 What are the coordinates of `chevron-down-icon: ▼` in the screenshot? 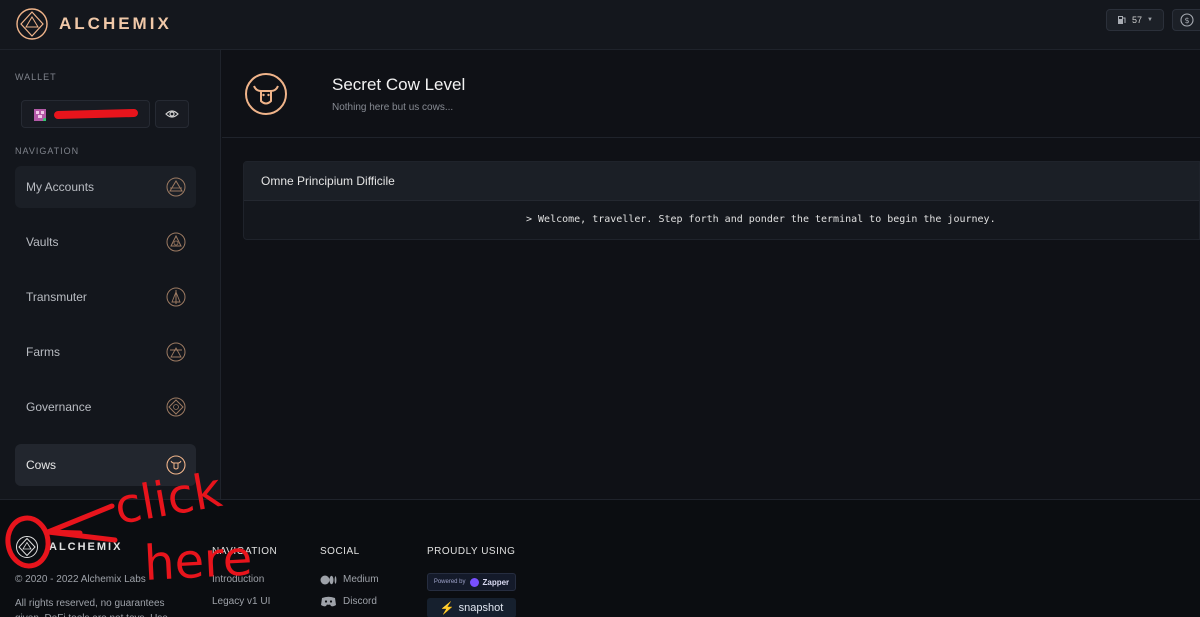 It's located at (1150, 20).